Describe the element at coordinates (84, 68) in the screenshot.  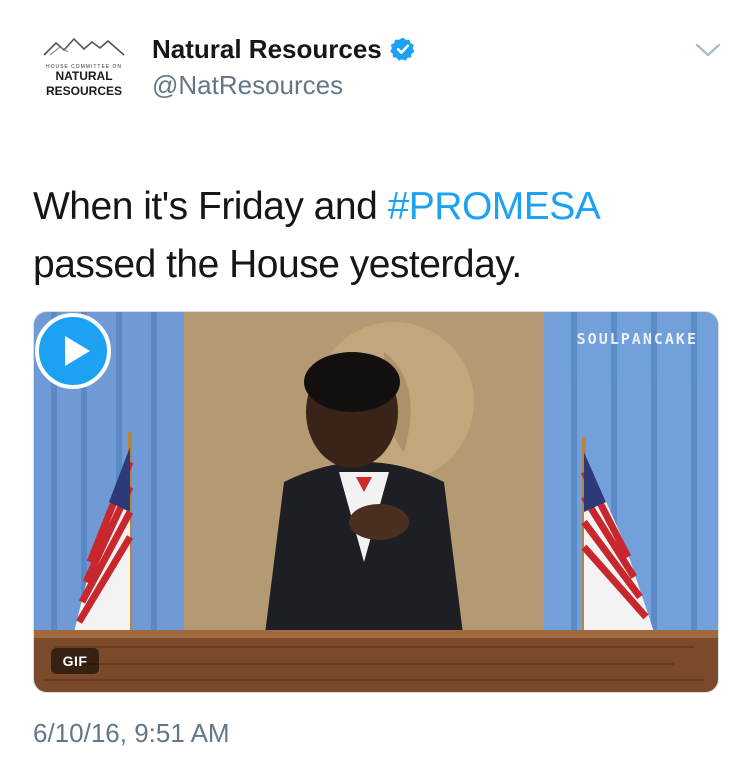
I see `avatar: HOUSE COMMITTEE ON NATURAL RESOURCES` at that location.